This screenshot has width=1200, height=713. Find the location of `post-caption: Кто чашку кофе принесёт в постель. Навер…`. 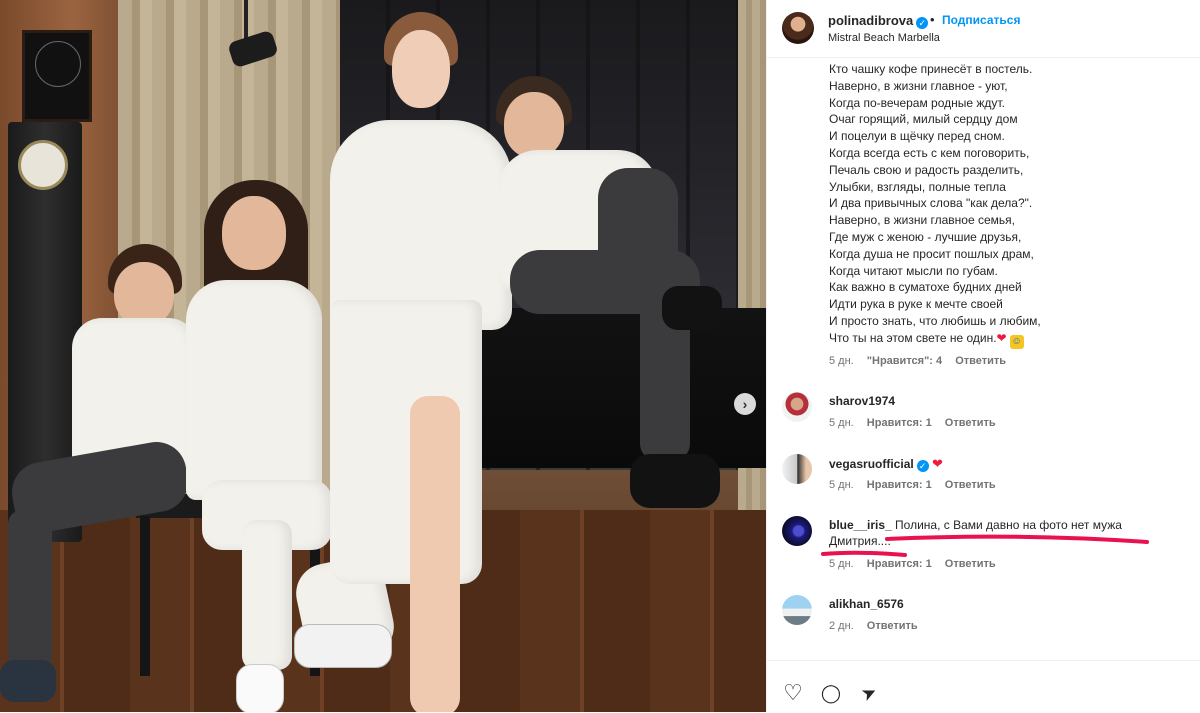

post-caption: Кто чашку кофе принесёт в постель. Навер… is located at coordinates (1009, 205).